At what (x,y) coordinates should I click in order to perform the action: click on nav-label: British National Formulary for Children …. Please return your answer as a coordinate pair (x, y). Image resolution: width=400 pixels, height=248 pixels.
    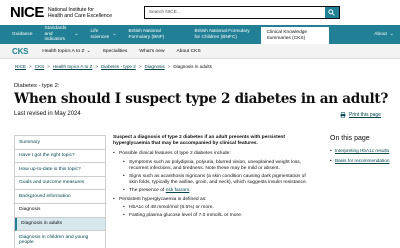
    Looking at the image, I should click on (222, 34).